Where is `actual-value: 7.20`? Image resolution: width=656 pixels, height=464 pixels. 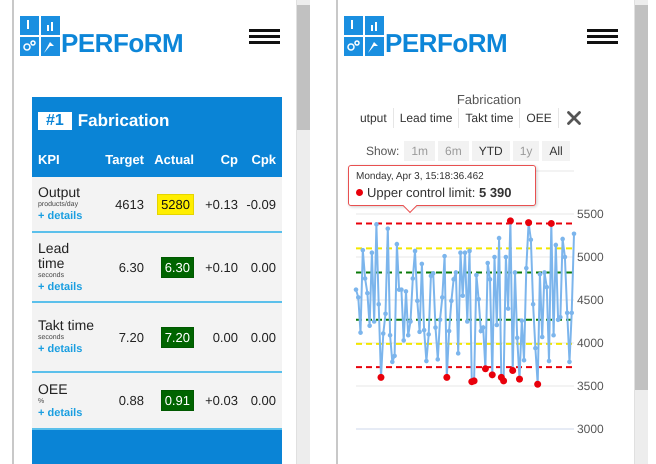
actual-value: 7.20 is located at coordinates (177, 337).